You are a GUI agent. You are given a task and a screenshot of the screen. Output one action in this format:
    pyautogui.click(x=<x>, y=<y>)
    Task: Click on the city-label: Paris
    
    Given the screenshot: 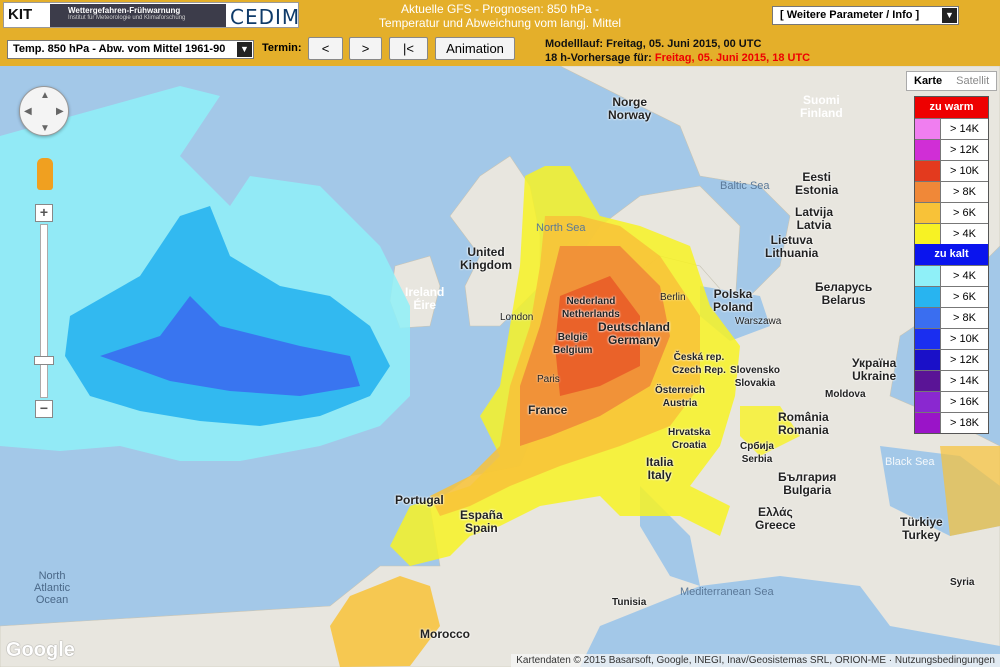 What is the action you would take?
    pyautogui.click(x=548, y=379)
    